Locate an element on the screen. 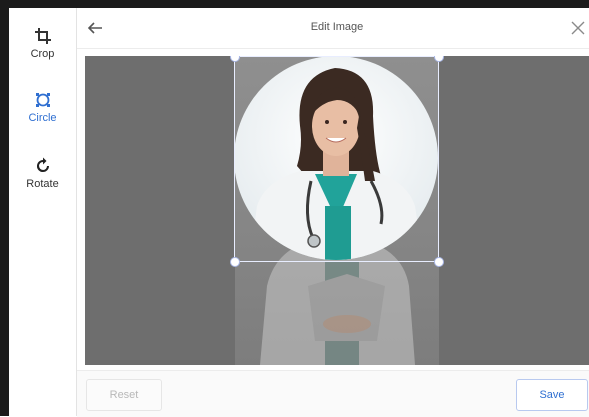  crop-tool-label: Crop is located at coordinates (42, 54).